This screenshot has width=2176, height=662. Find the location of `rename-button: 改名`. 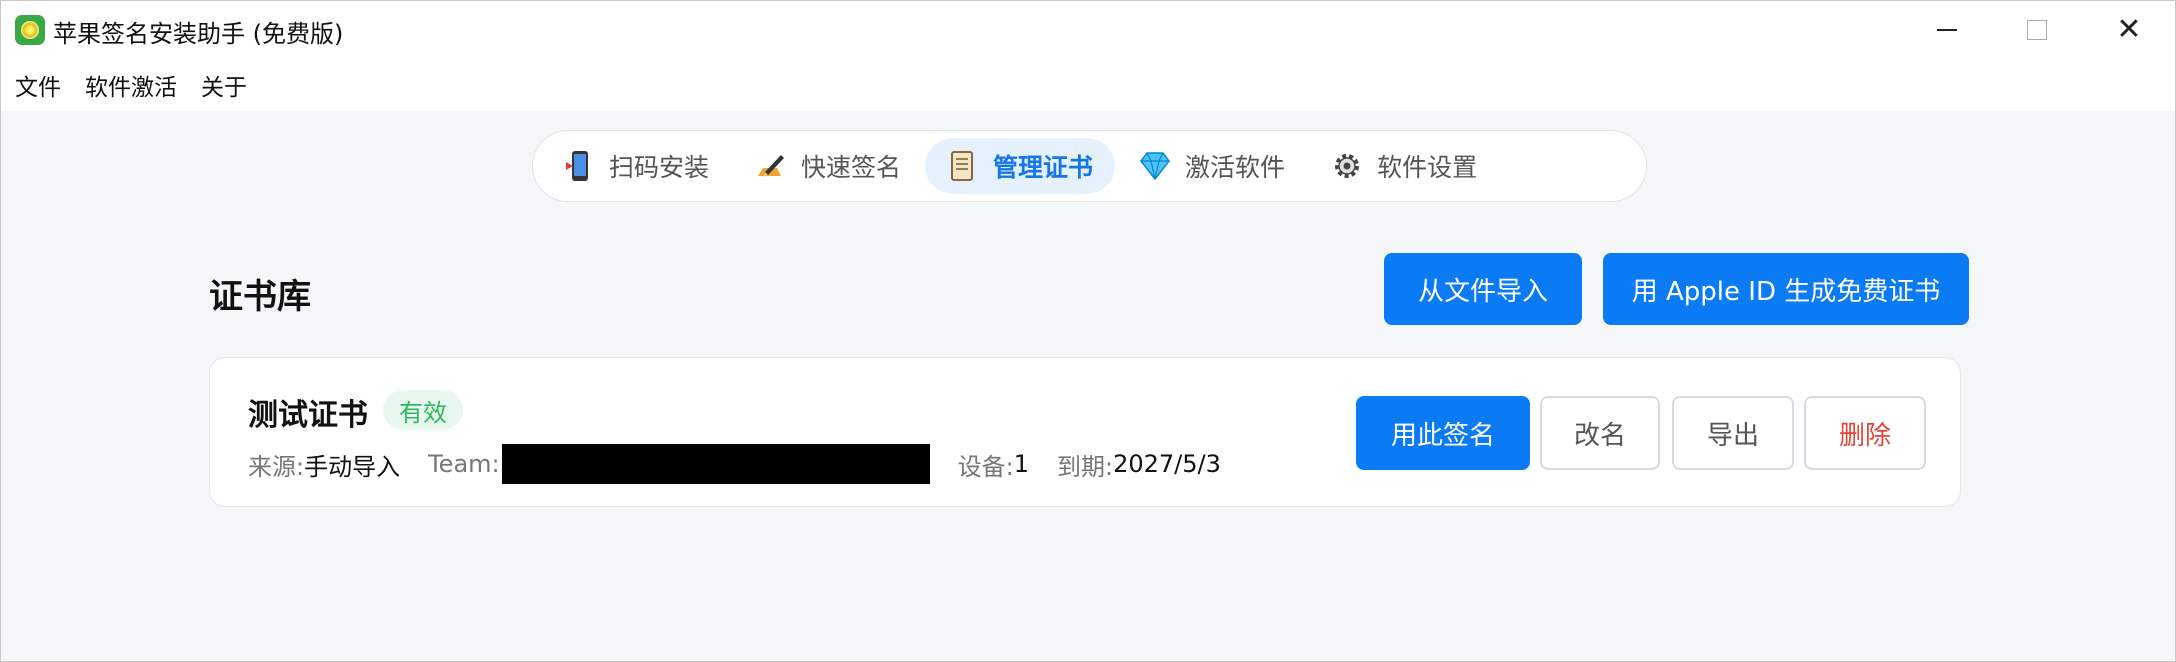

rename-button: 改名 is located at coordinates (1600, 433).